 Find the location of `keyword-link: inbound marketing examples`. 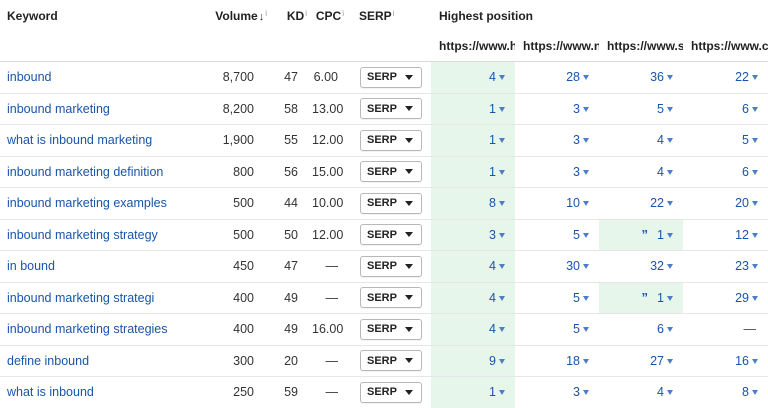

keyword-link: inbound marketing examples is located at coordinates (94, 203).